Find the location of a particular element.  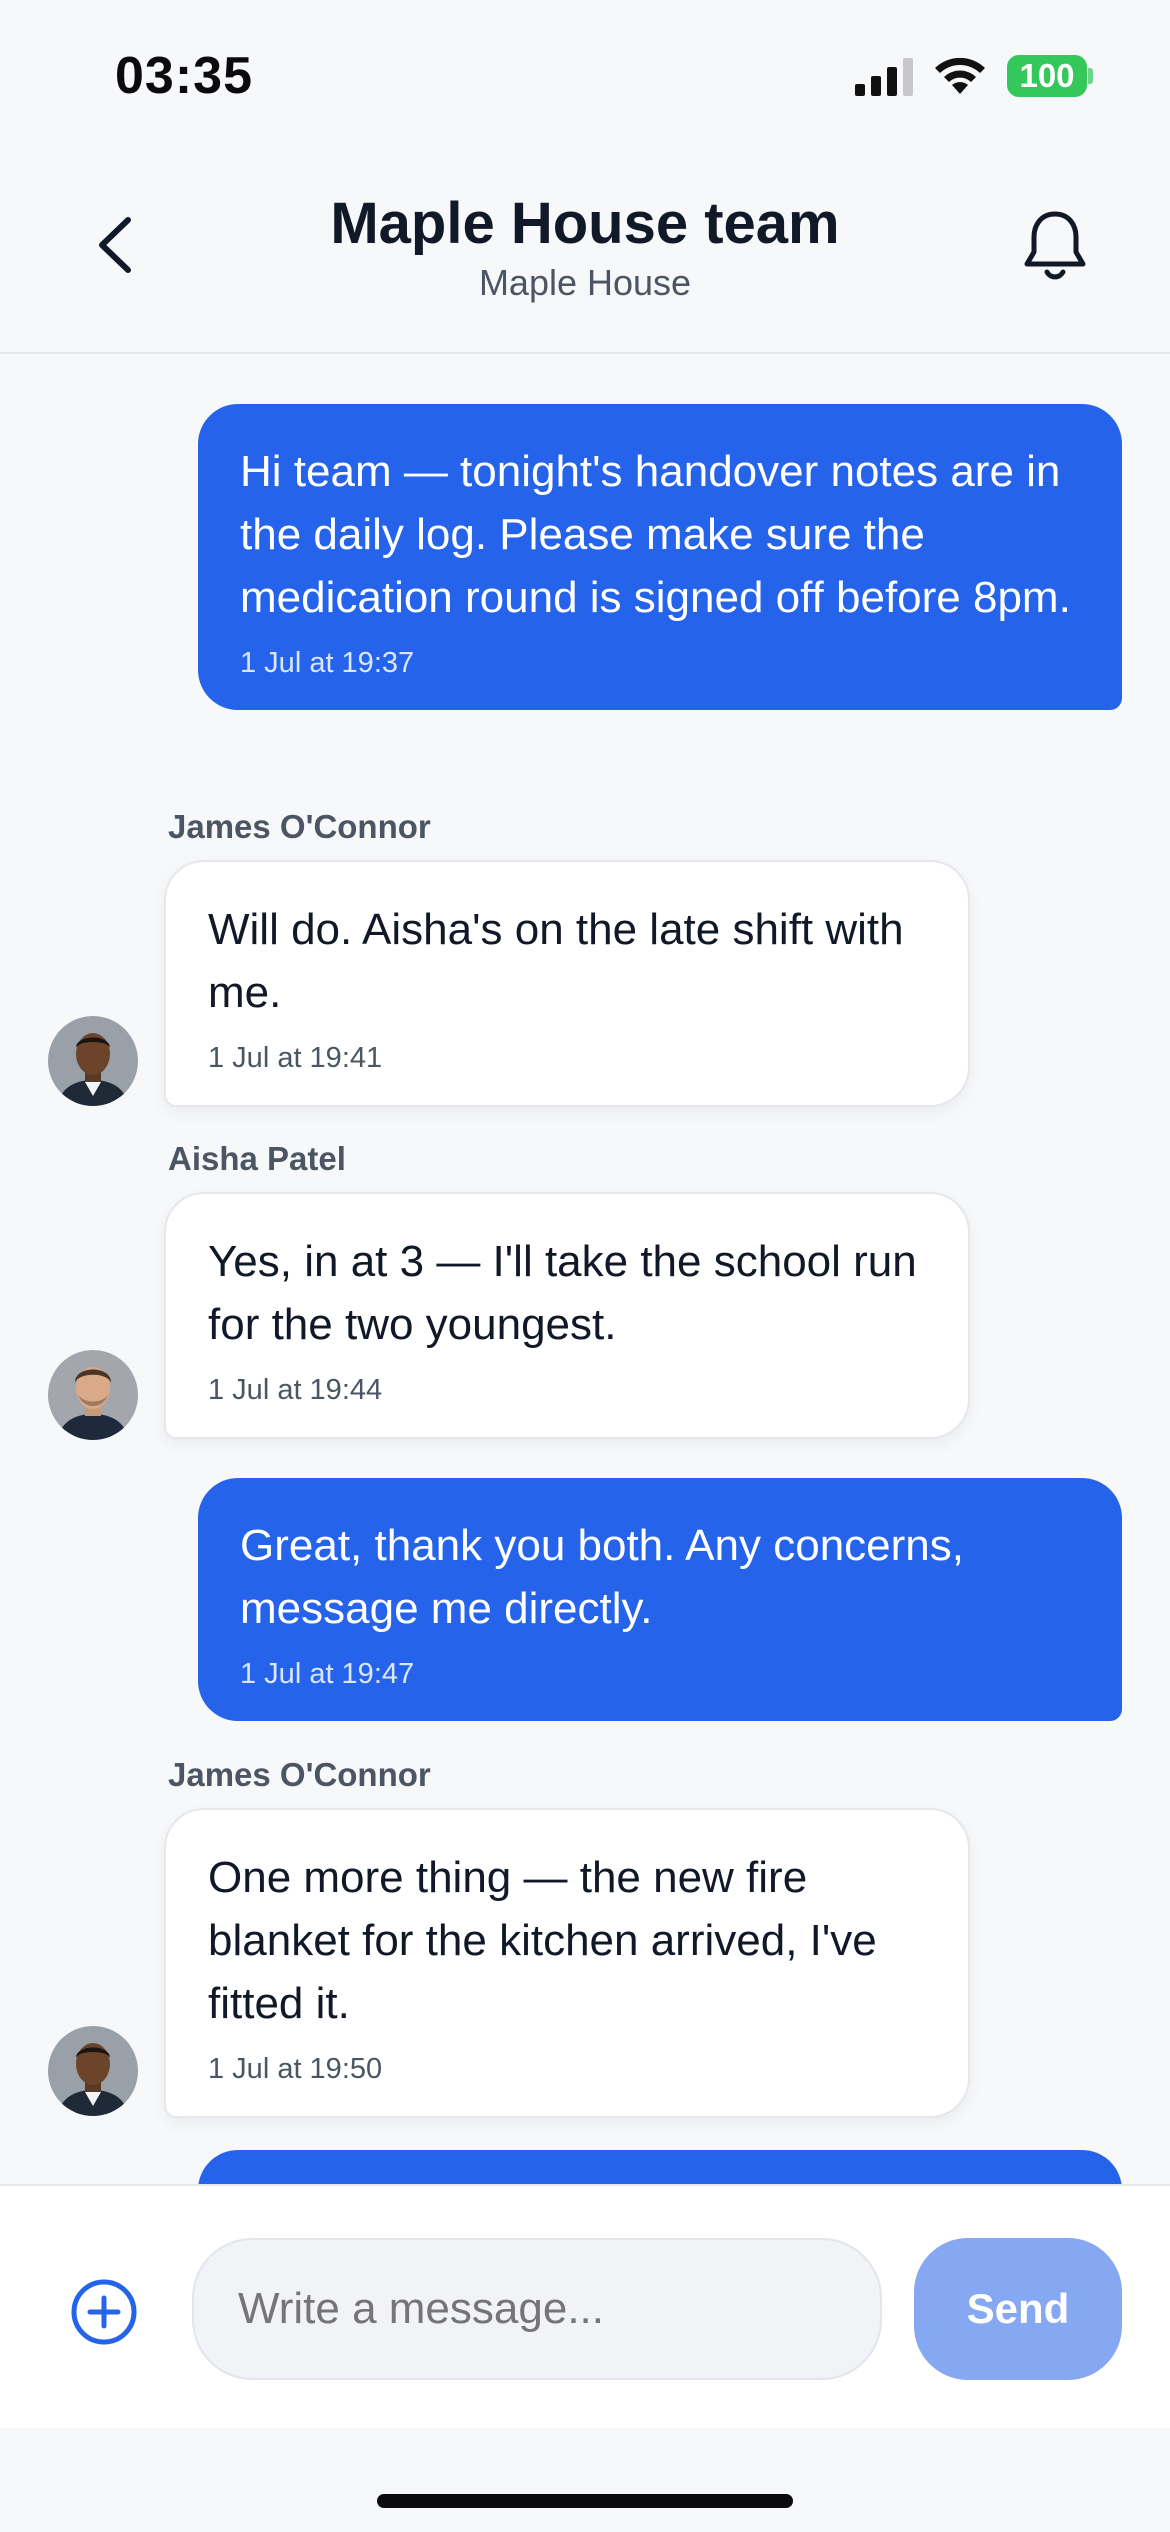

home-indicator is located at coordinates (585, 2501).